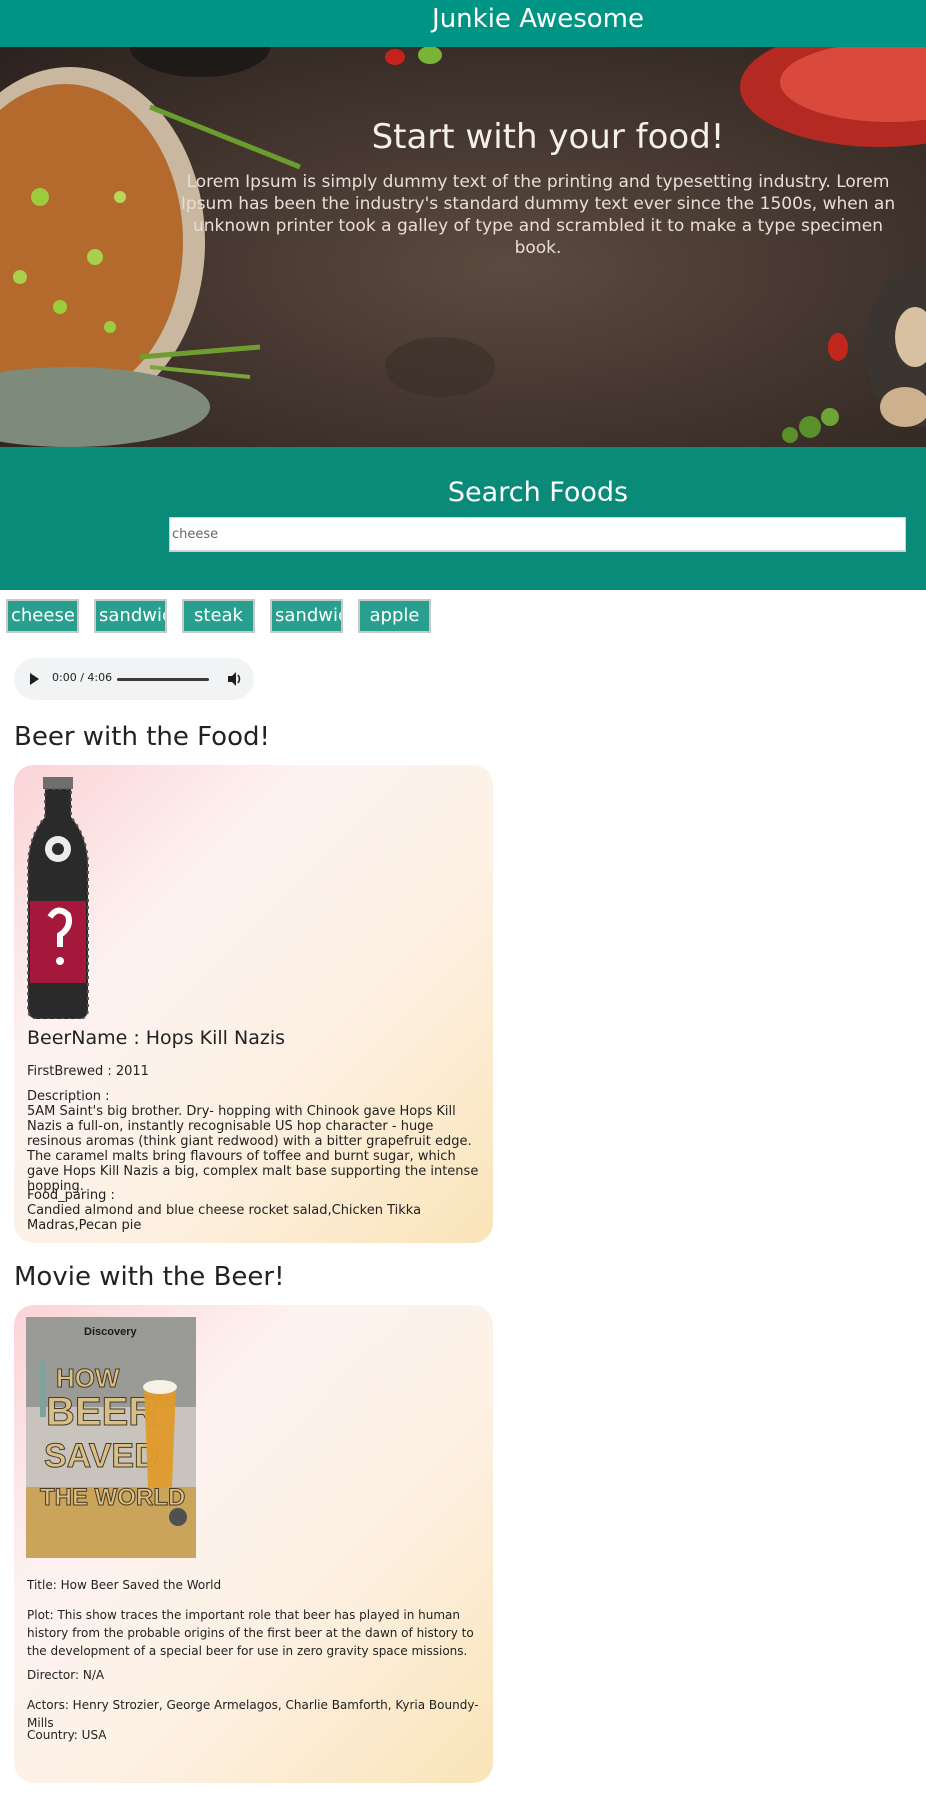 The image size is (926, 1795). Describe the element at coordinates (82, 677) in the screenshot. I see `audio-time: 0:00 / 4:06` at that location.